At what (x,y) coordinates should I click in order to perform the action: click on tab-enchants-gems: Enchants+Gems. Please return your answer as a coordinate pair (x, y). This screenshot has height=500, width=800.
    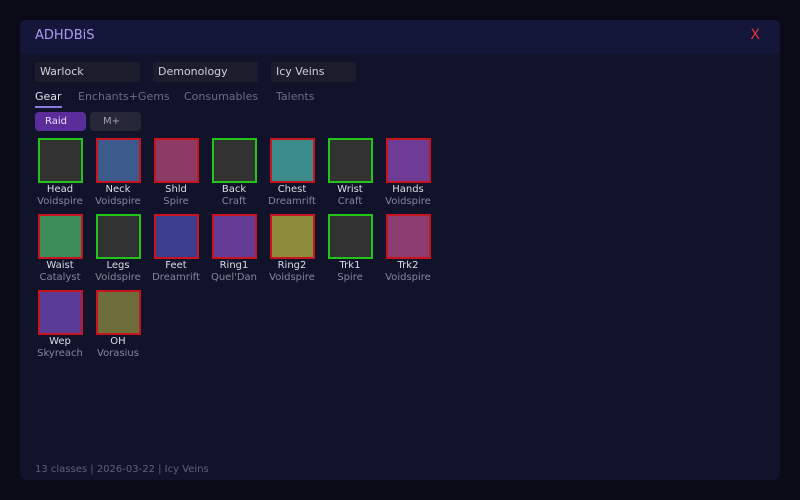
    Looking at the image, I should click on (124, 96).